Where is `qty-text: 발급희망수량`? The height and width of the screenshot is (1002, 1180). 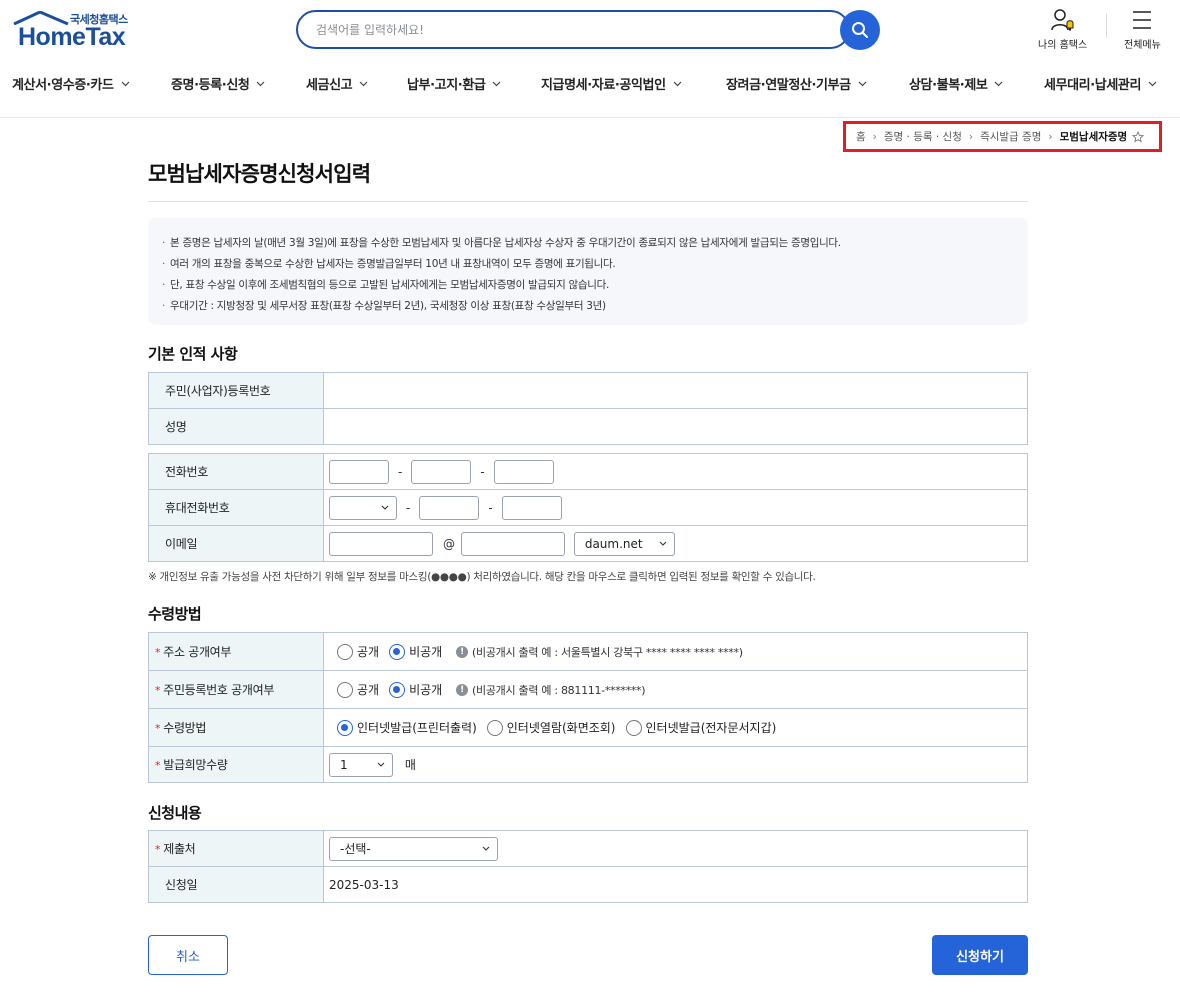
qty-text: 발급희망수량 is located at coordinates (195, 765).